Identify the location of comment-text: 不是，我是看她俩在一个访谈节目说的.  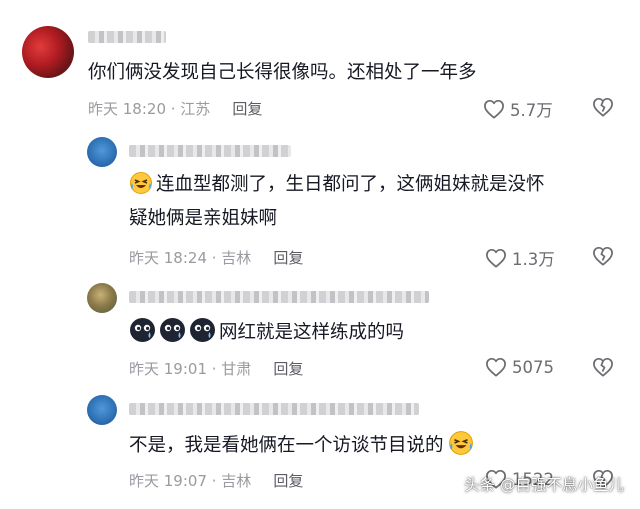
(303, 445).